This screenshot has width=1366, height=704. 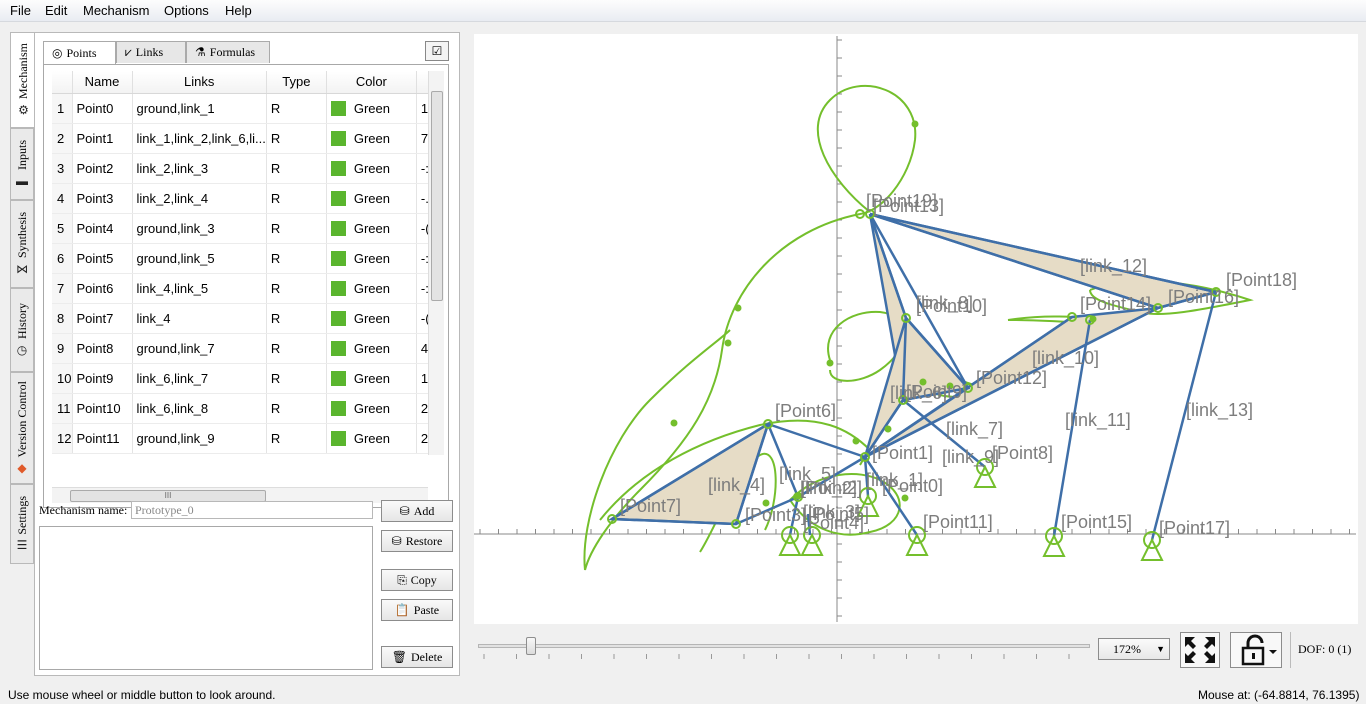 I want to click on menu-file: File, so click(x=20, y=10).